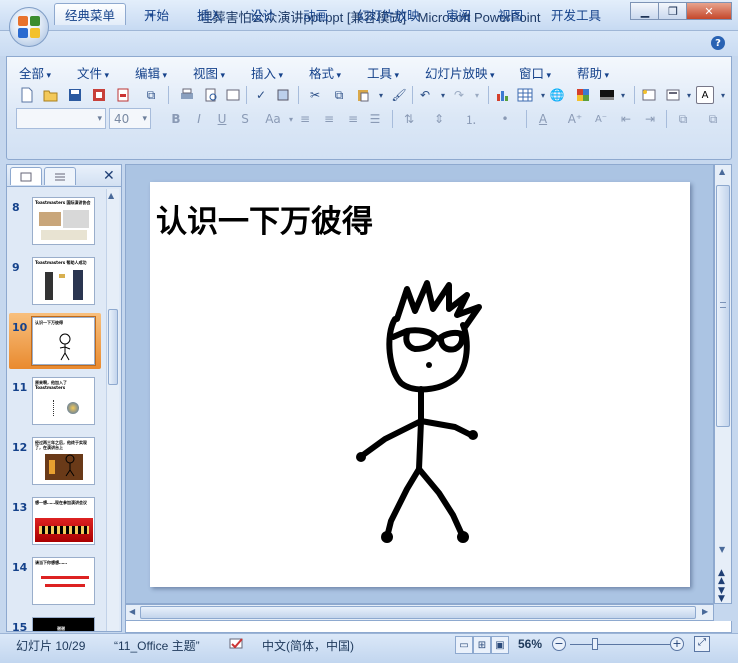 The image size is (738, 663). Describe the element at coordinates (375, 119) in the screenshot. I see `justify-icon: ☰` at that location.